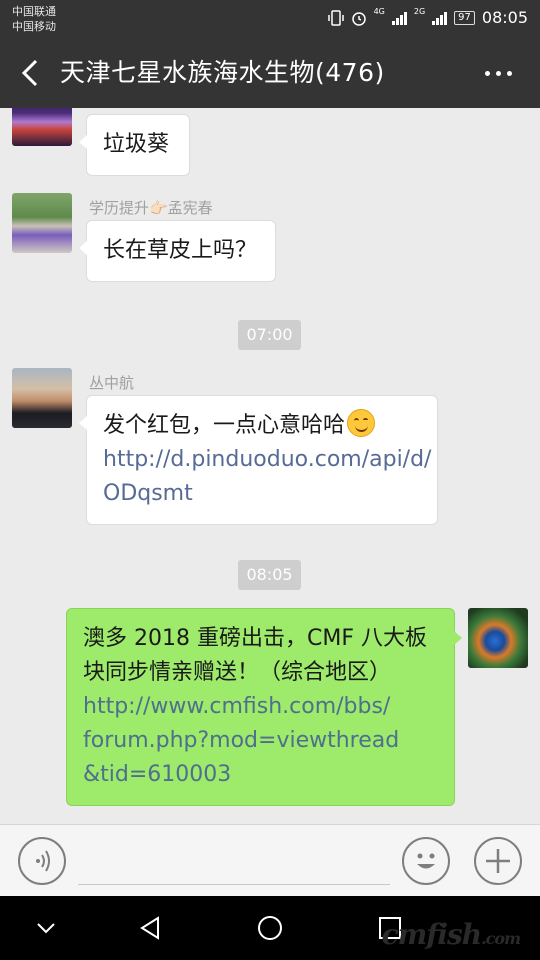 This screenshot has width=540, height=960. What do you see at coordinates (255, 638) in the screenshot?
I see `message-text-line: 澳多 2018 重磅出击，CMF 八大板` at bounding box center [255, 638].